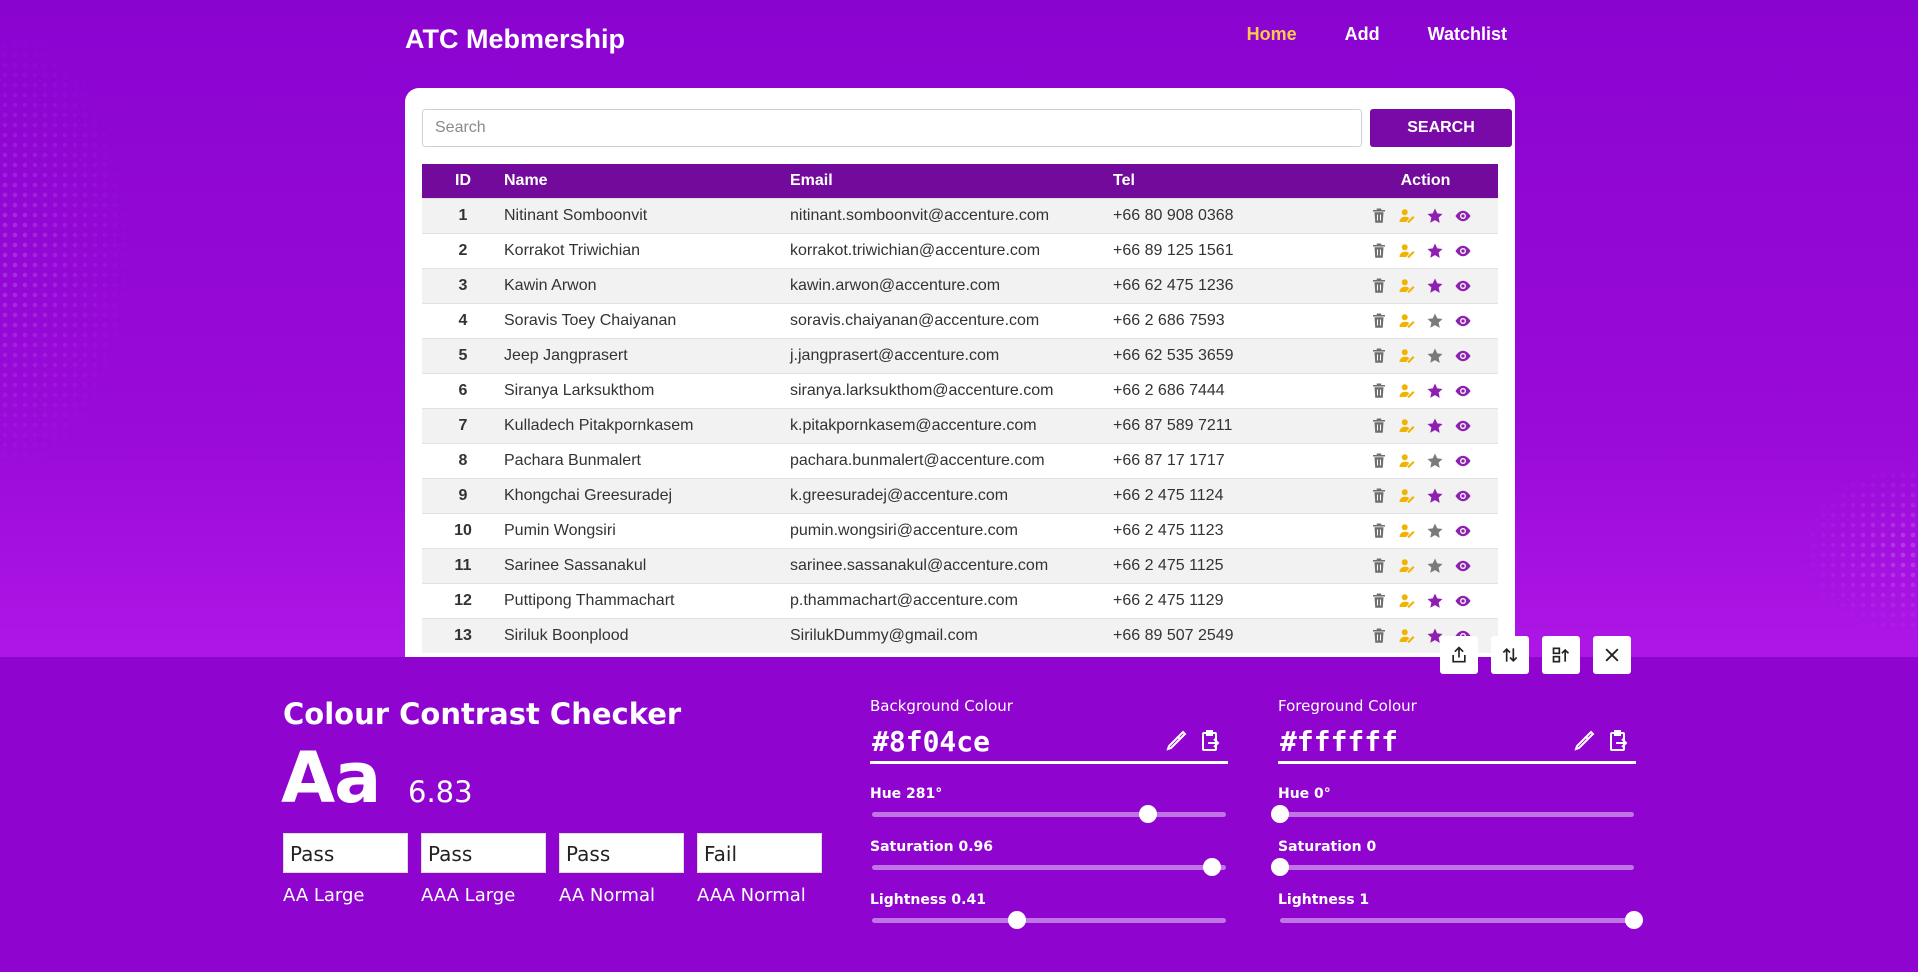 The height and width of the screenshot is (972, 1918). I want to click on background-hex-field: #8f04ce, so click(1049, 742).